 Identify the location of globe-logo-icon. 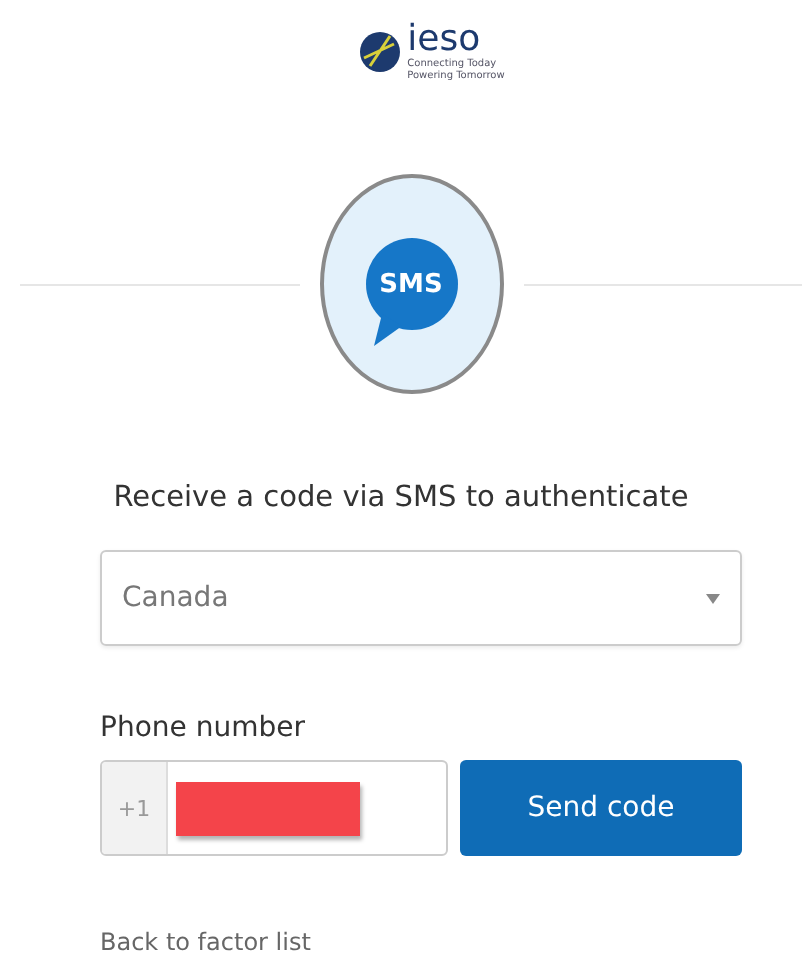
(379, 51).